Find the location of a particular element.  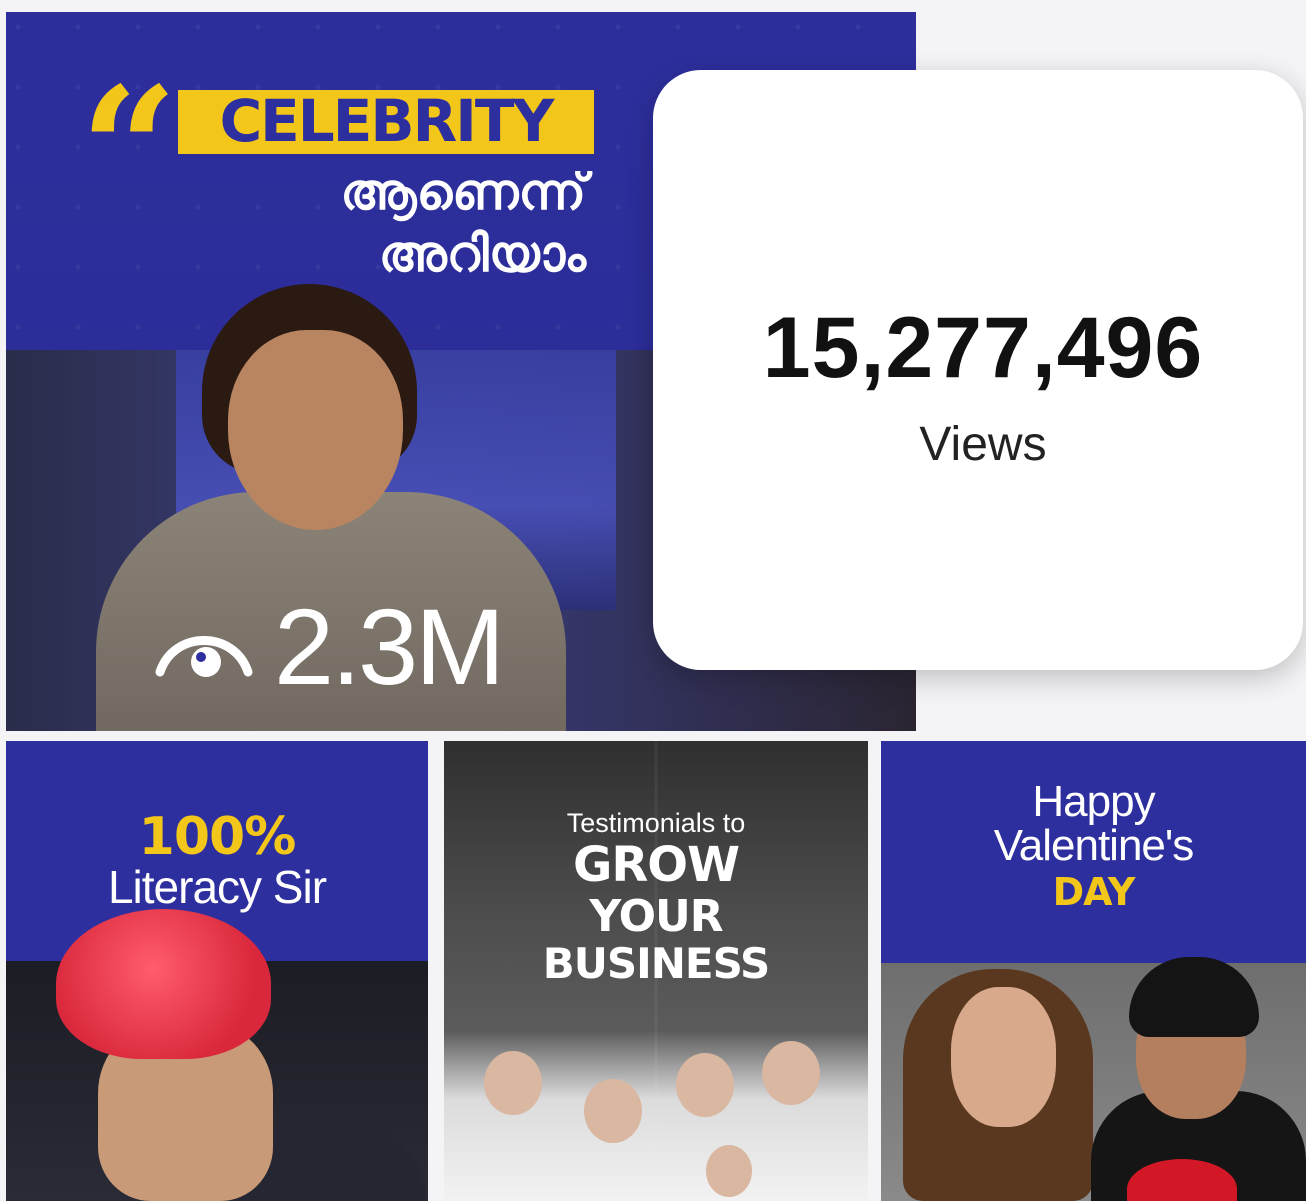

testimonials-thumbnail: Testimonials to GROW YOUR BUSINESS is located at coordinates (656, 971).